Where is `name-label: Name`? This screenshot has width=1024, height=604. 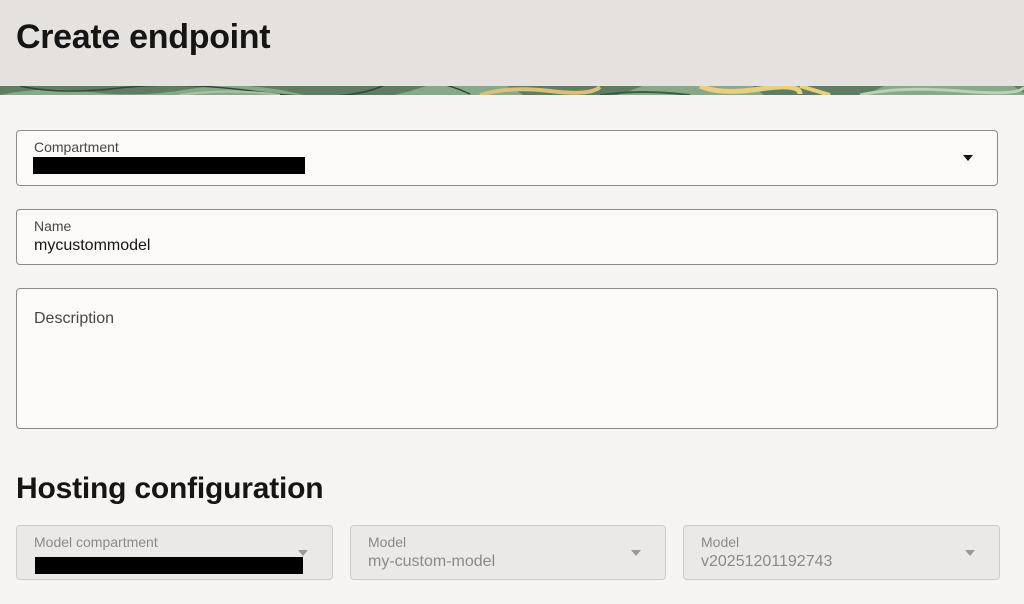
name-label: Name is located at coordinates (53, 226).